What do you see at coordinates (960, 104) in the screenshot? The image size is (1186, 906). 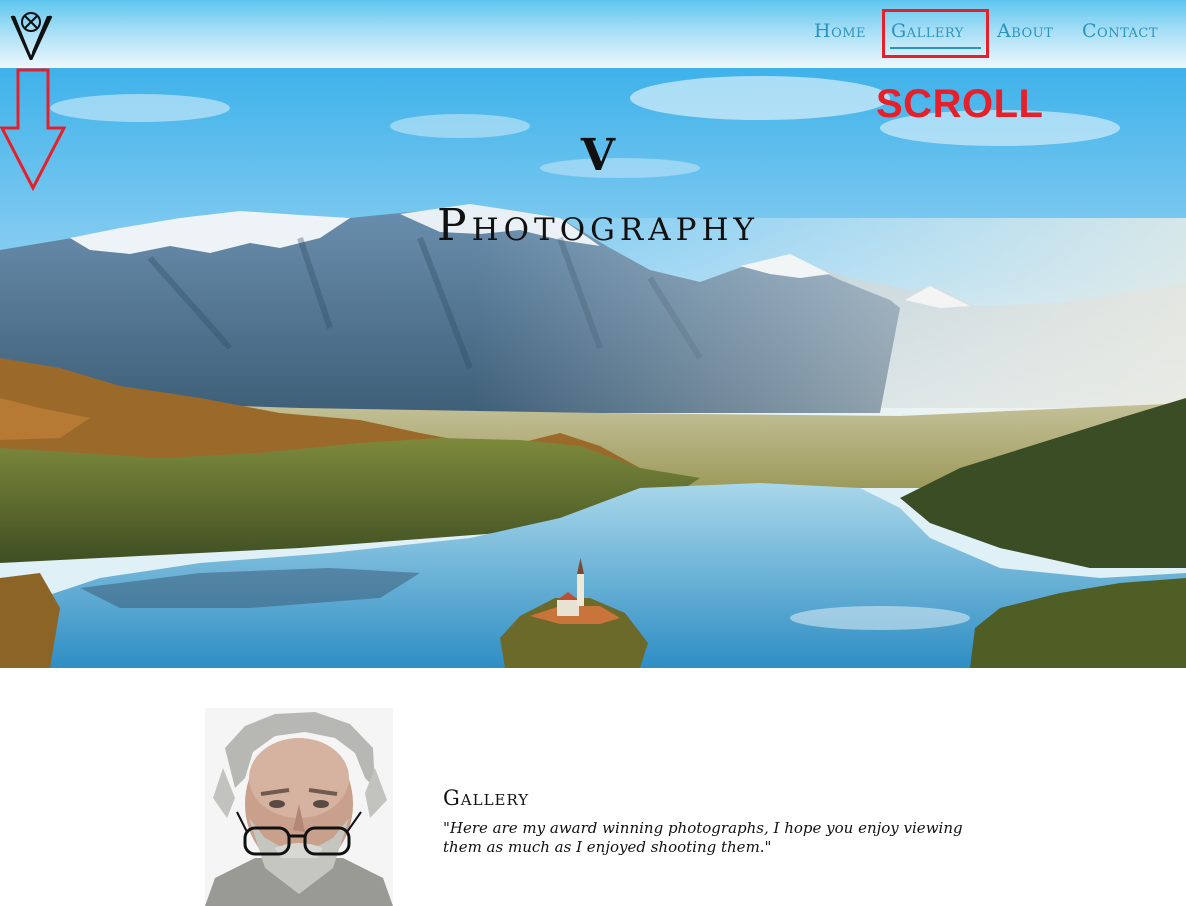 I see `scroll-annotation-label: SCROLL` at bounding box center [960, 104].